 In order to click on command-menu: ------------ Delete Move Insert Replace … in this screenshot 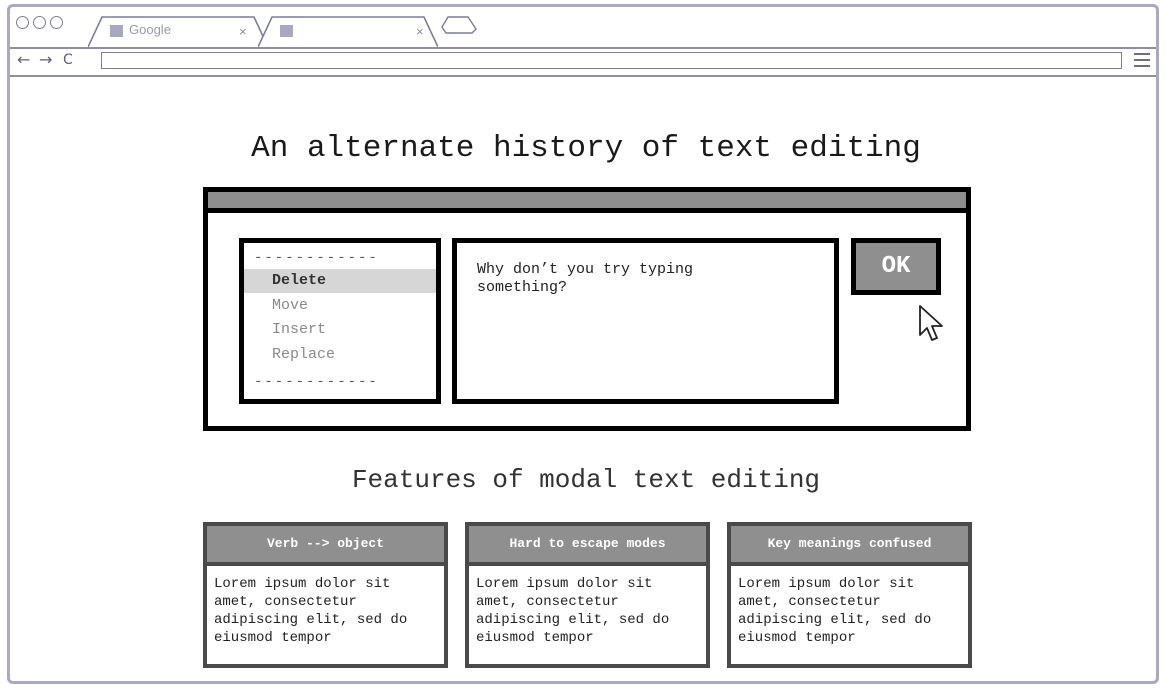, I will do `click(340, 321)`.